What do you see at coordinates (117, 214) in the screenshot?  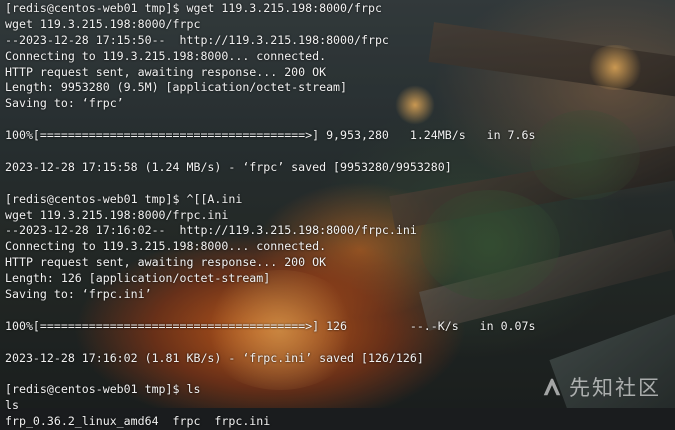 I see `terminal-line: wget 119.3.215.198:8000/frpc.ini` at bounding box center [117, 214].